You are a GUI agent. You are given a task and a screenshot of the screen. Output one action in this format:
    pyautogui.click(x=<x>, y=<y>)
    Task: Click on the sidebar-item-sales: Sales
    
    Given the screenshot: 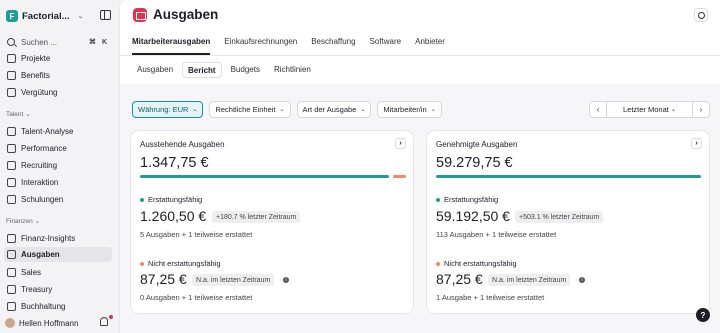 What is the action you would take?
    pyautogui.click(x=59, y=272)
    